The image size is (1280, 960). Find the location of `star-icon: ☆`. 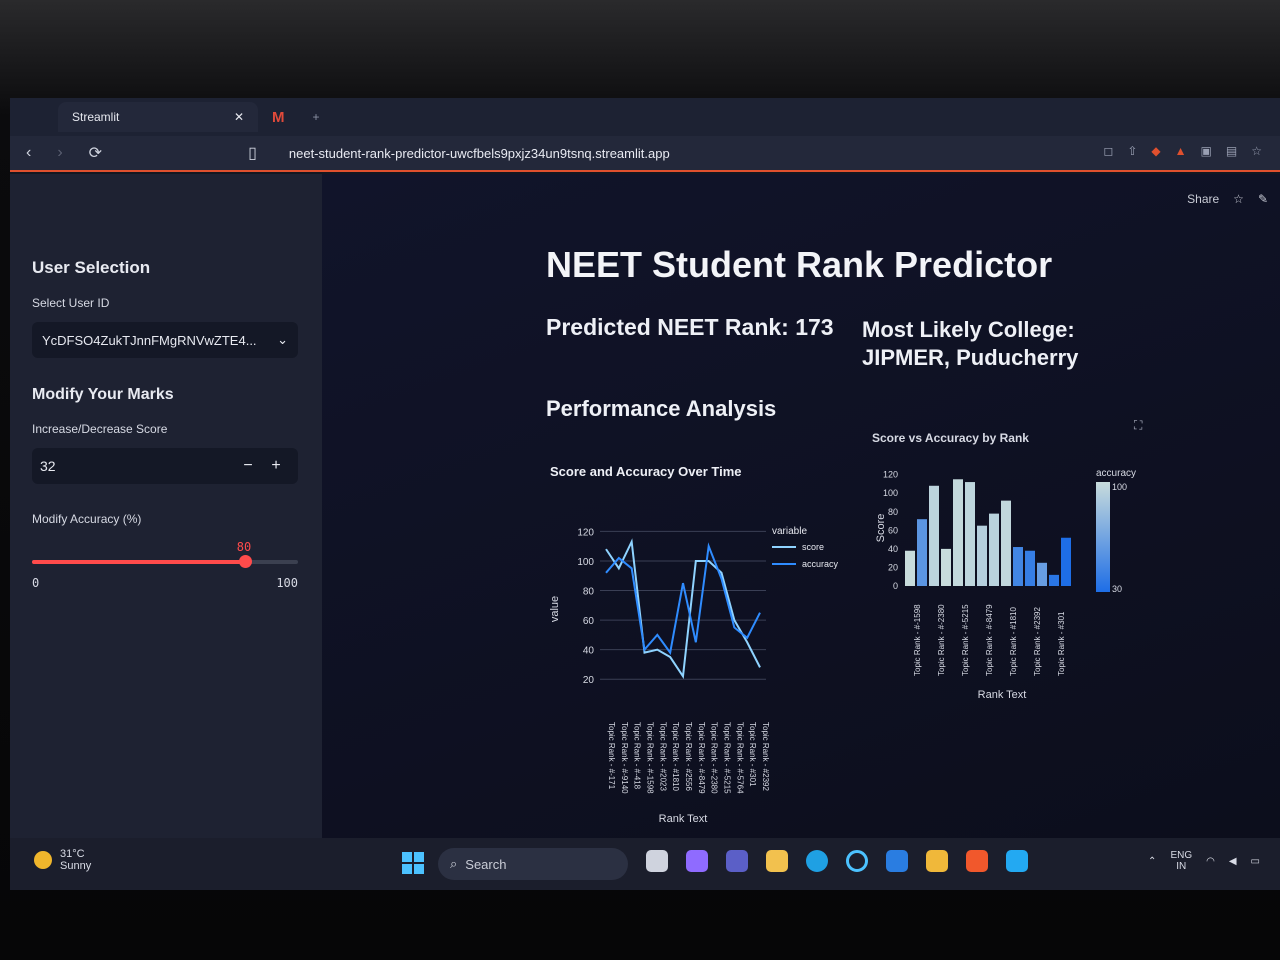

star-icon: ☆ is located at coordinates (1238, 199).